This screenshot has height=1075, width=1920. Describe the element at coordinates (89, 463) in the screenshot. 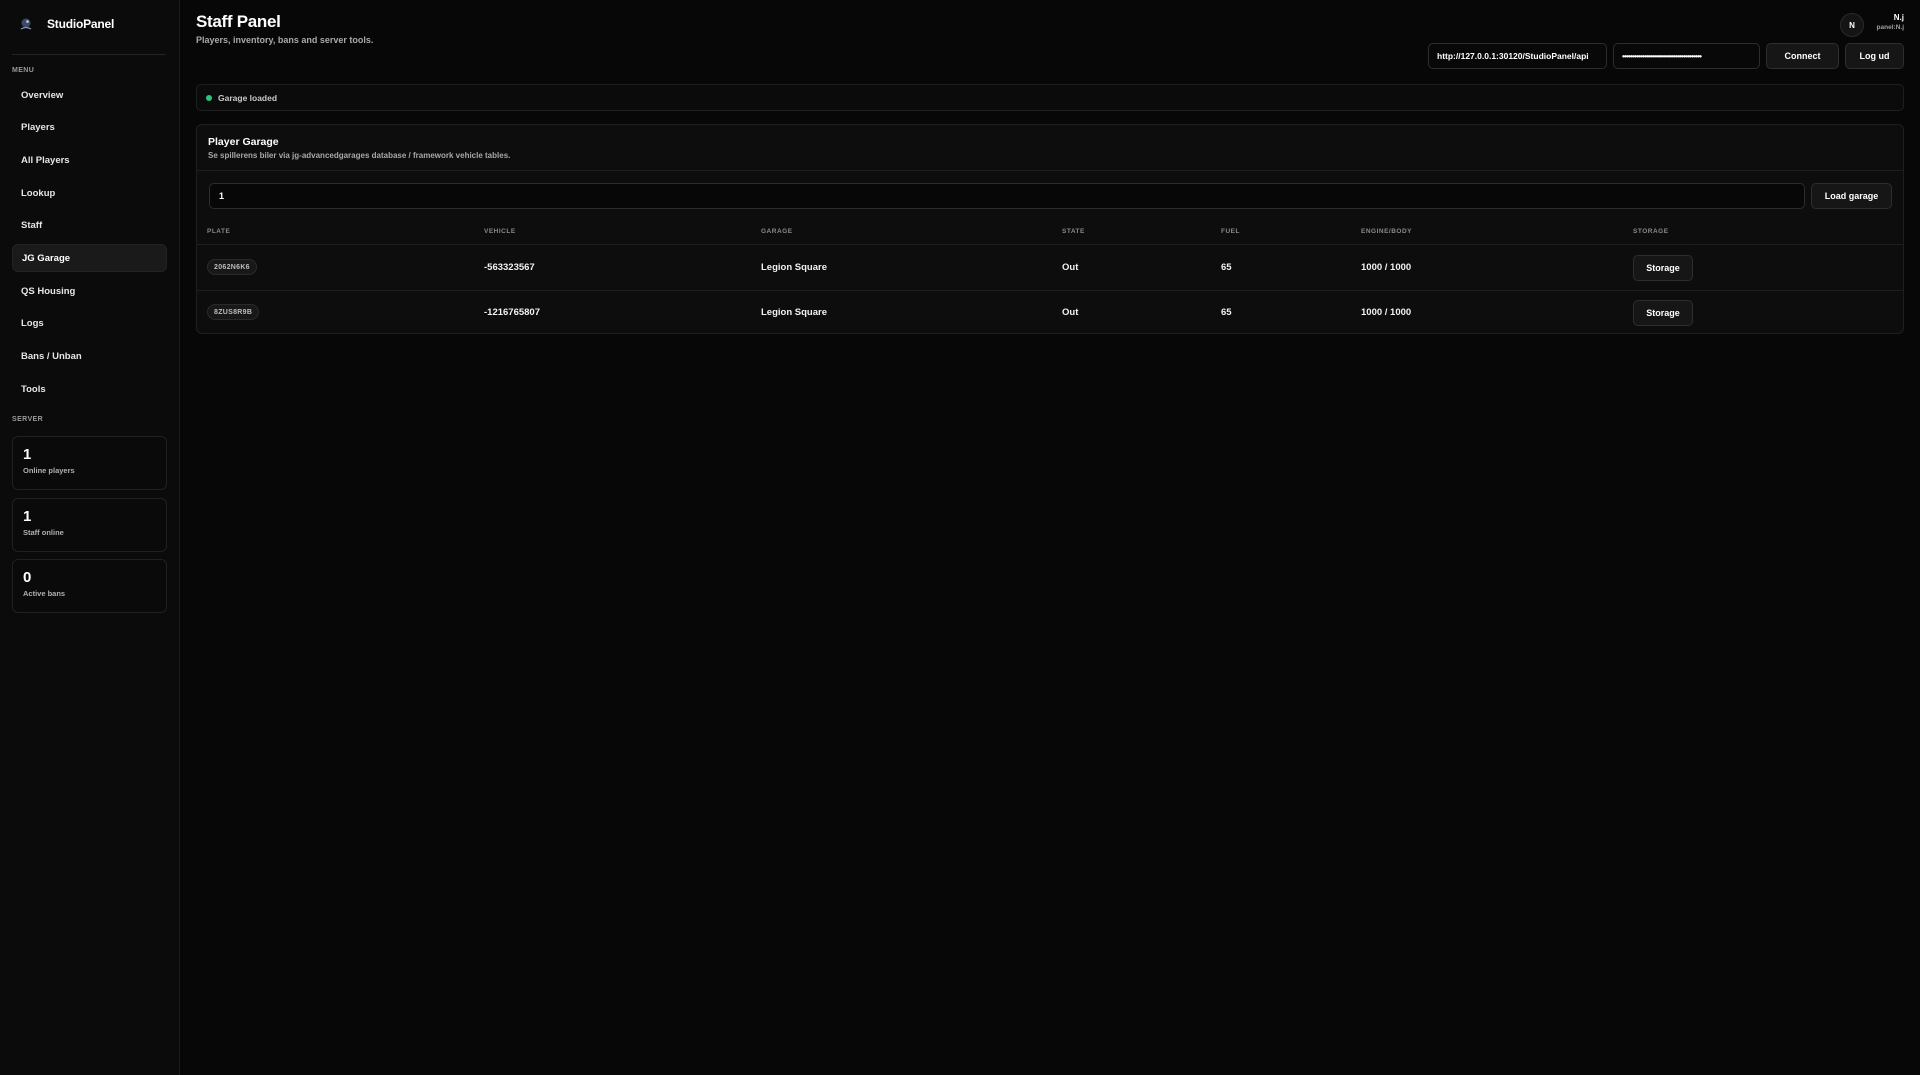

I see `stat-online-players: 1 Online players` at that location.